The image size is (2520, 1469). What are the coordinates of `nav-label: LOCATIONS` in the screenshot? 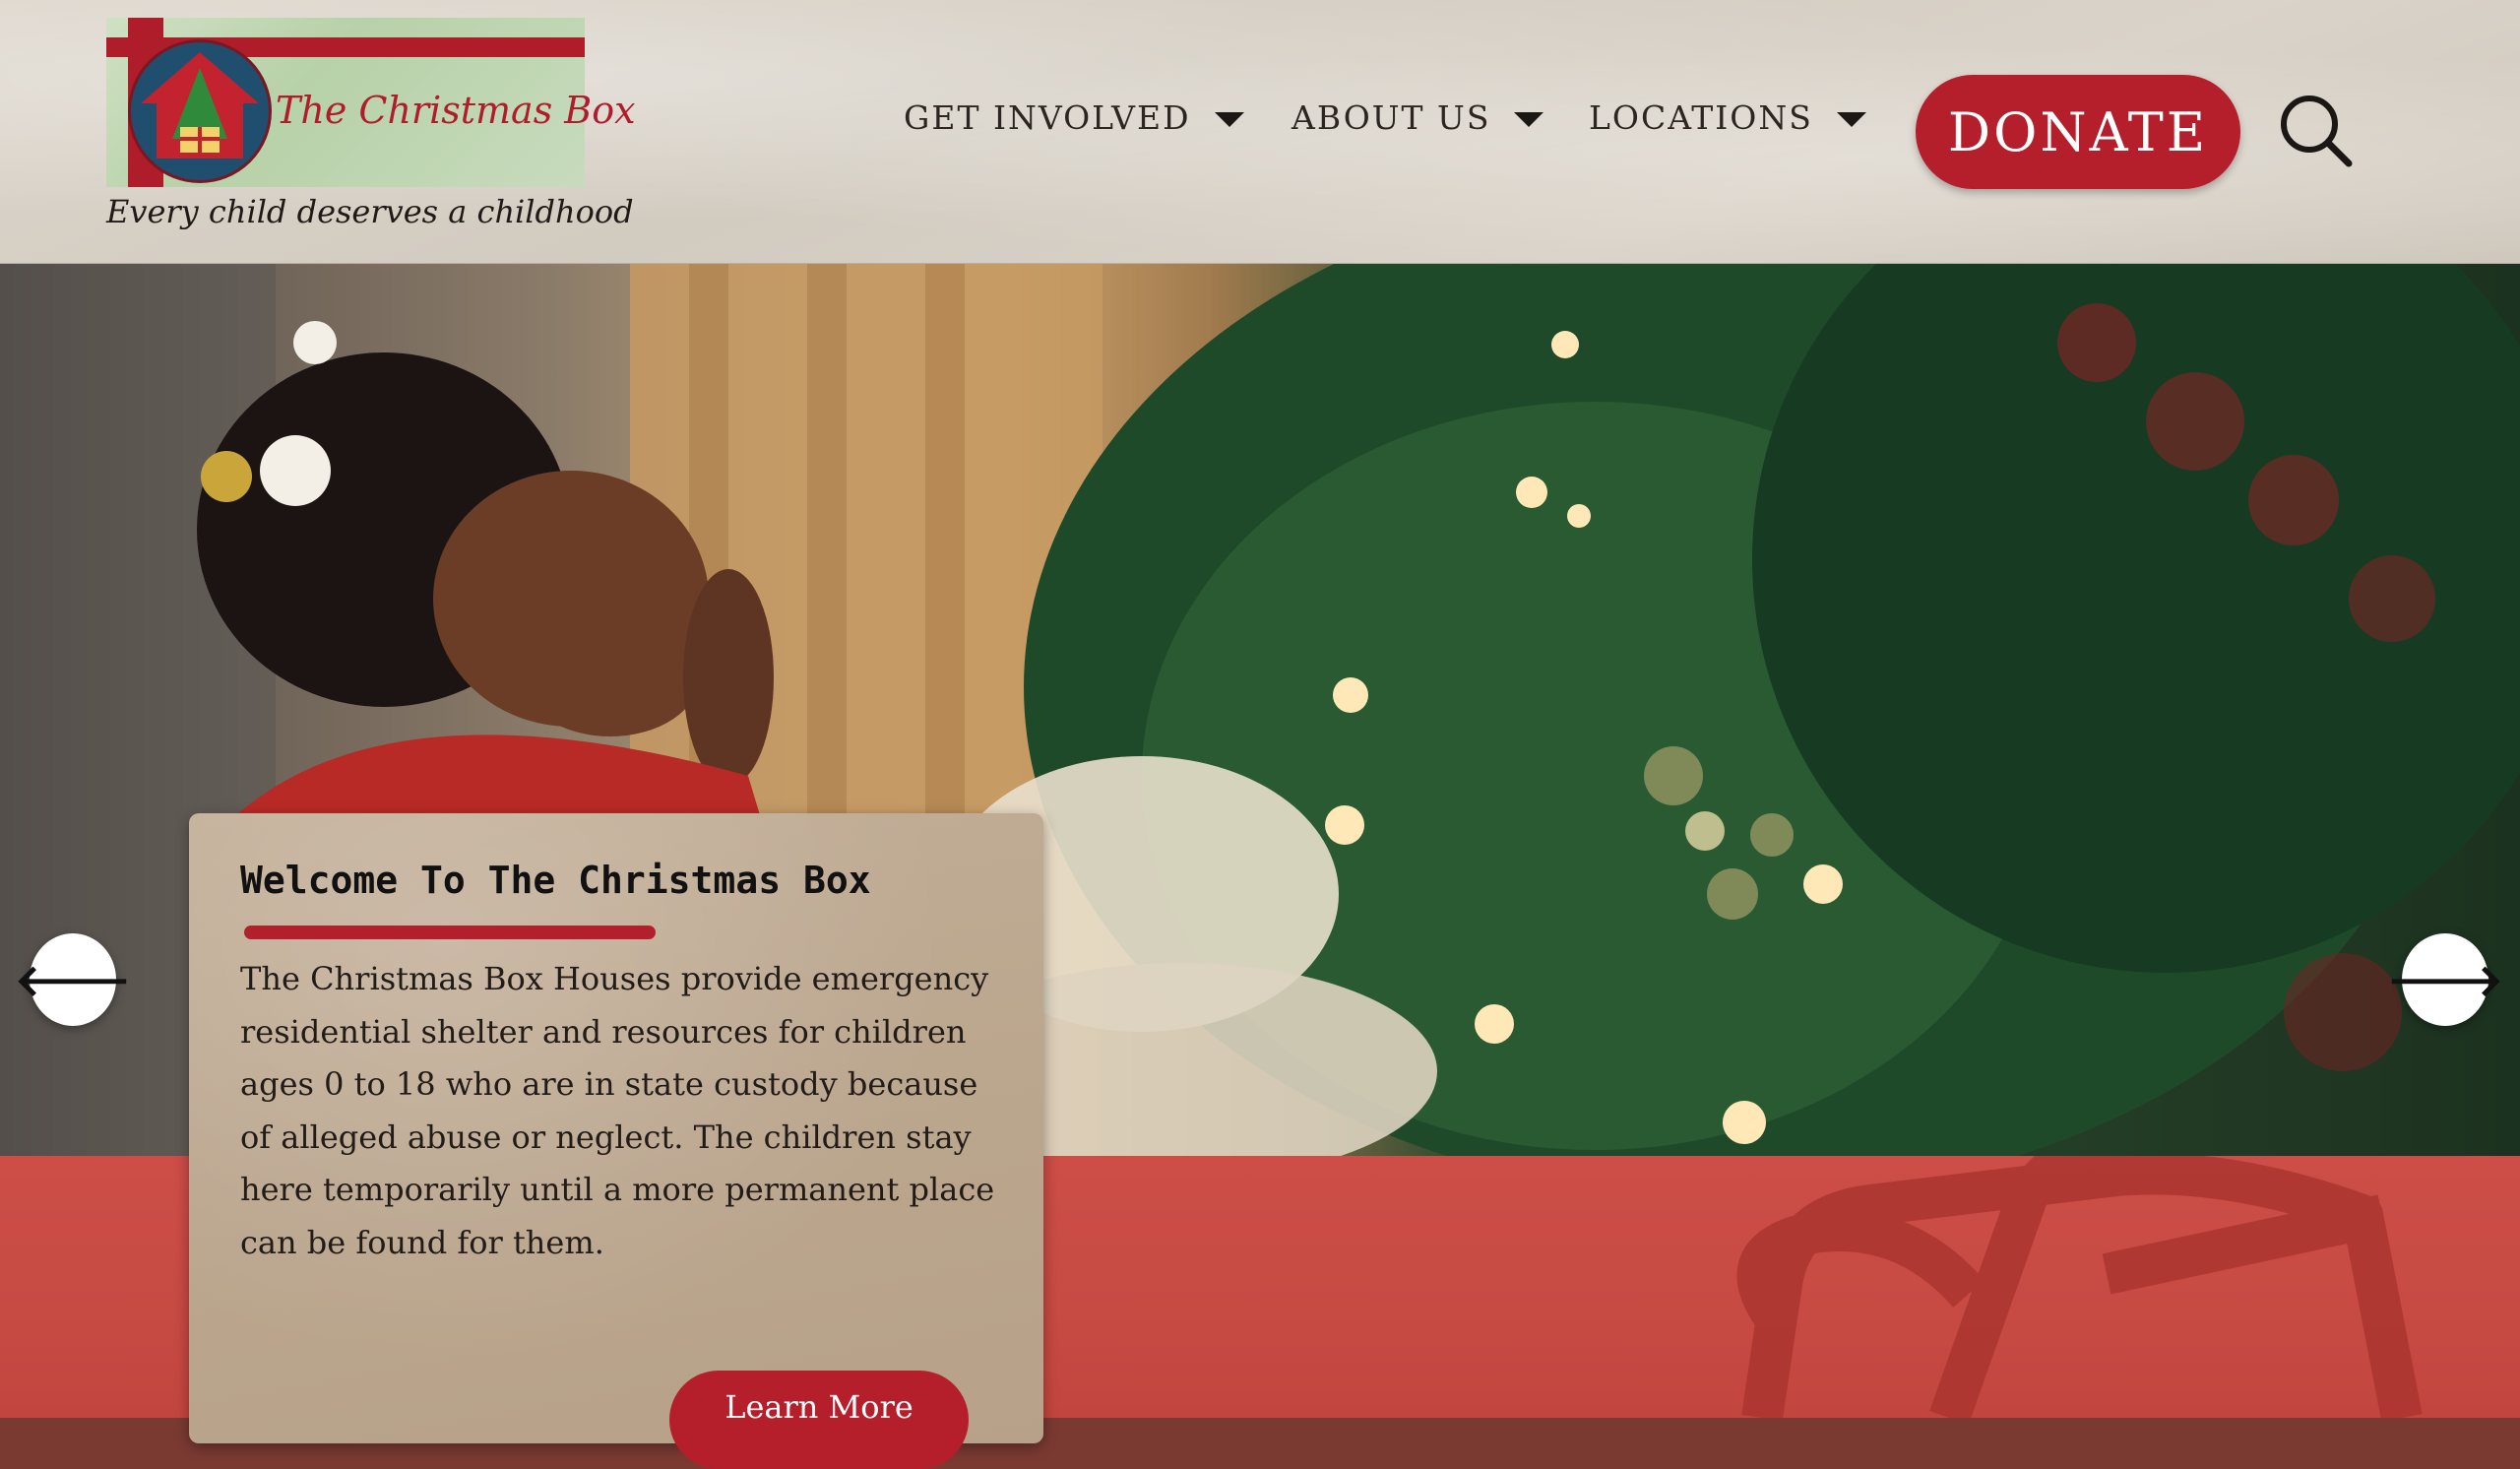 It's located at (1701, 118).